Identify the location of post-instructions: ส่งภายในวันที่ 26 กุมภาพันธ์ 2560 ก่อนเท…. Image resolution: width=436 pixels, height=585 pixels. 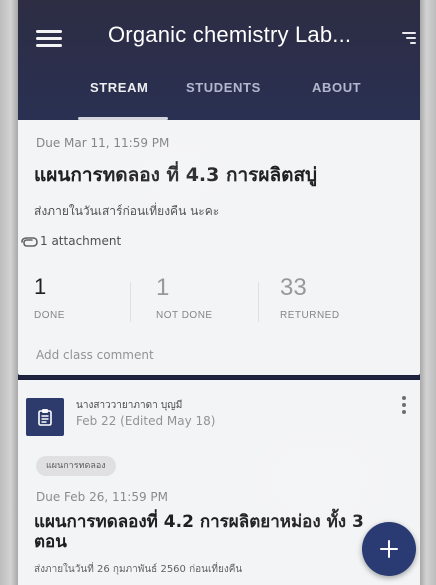
(138, 569).